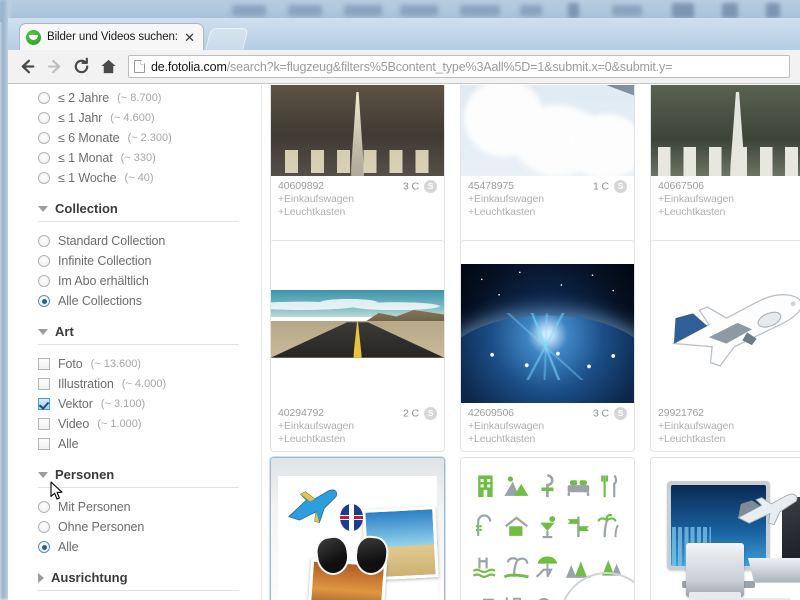  I want to click on filter-option-2-jahre: ≤ 2 Jahre (~ 8.700), so click(149, 98).